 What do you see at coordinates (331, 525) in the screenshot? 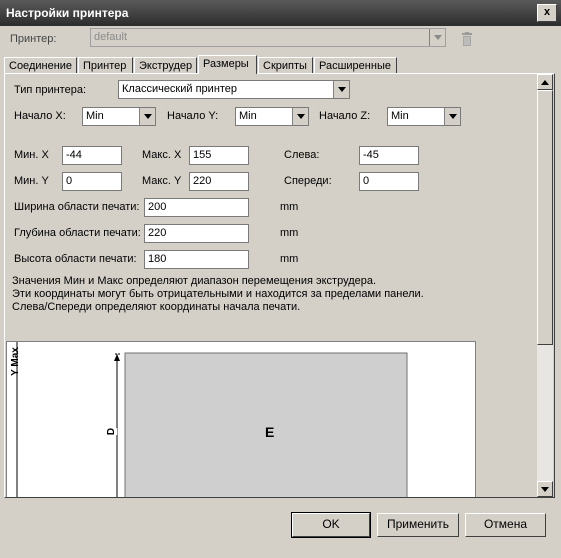
I see `ok-button: OK` at bounding box center [331, 525].